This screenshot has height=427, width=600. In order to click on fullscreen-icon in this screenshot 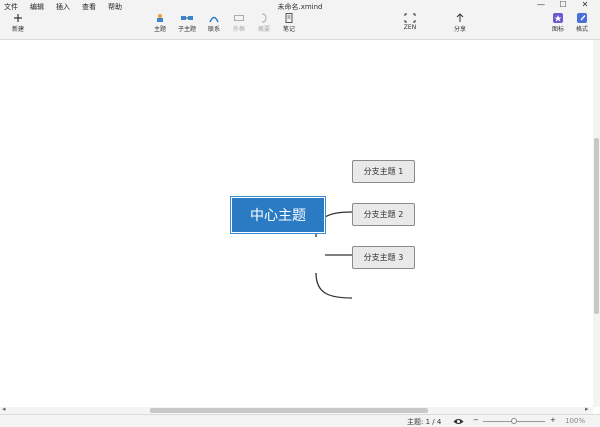, I will do `click(410, 18)`.